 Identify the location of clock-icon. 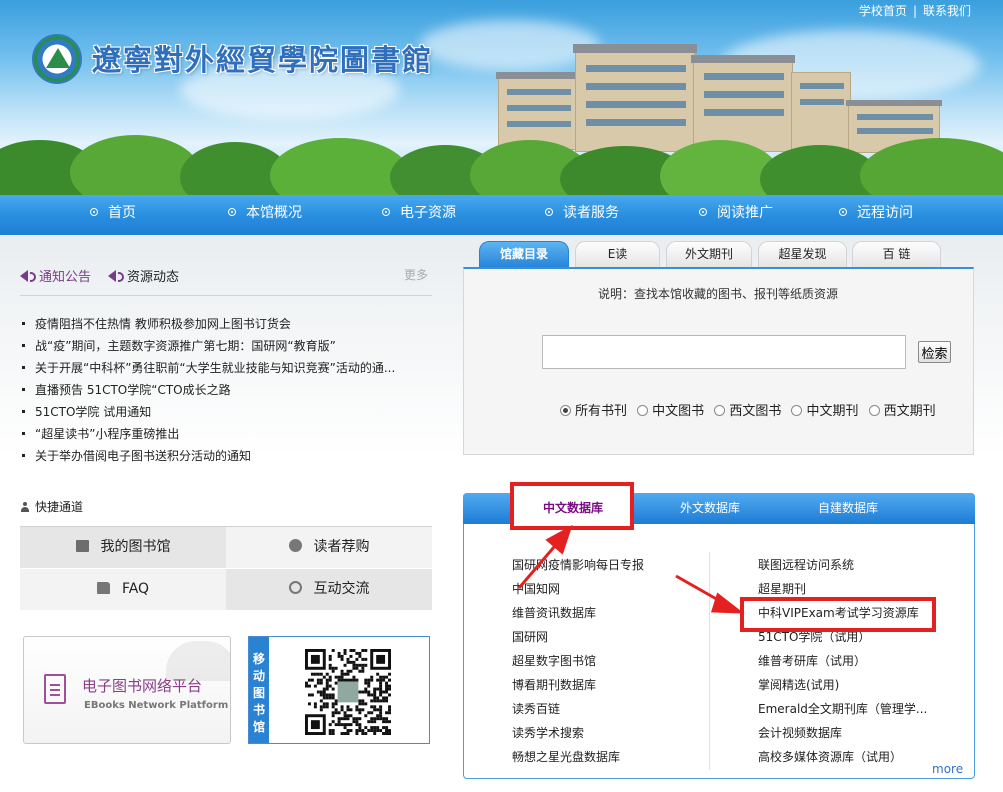
(295, 587).